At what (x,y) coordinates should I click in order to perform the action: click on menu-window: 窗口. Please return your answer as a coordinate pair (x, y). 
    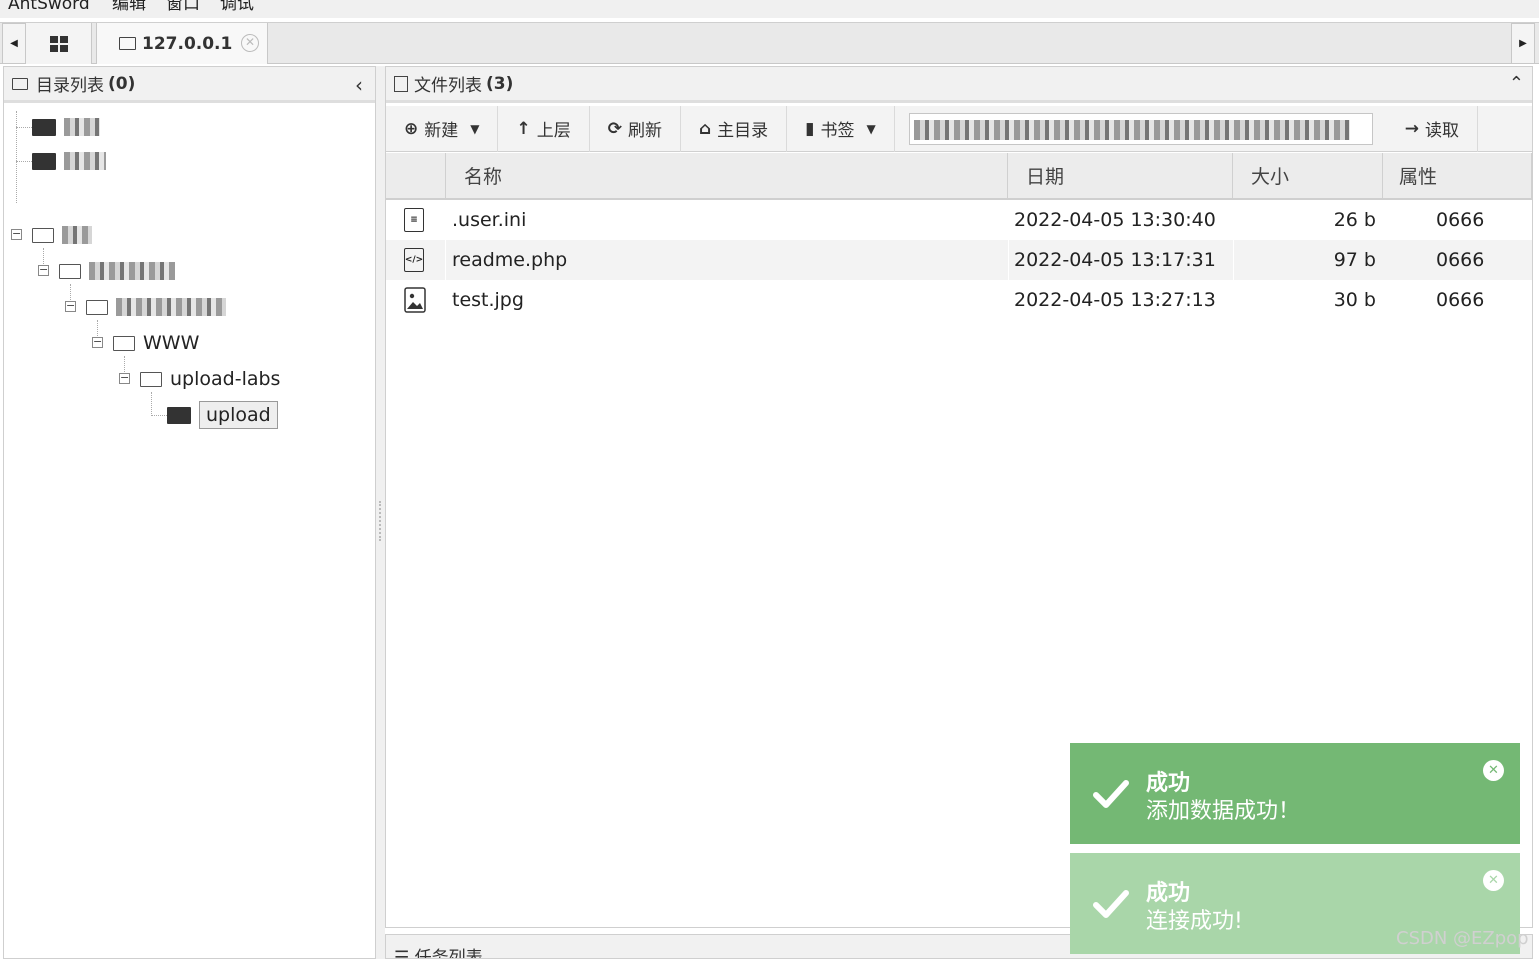
    Looking at the image, I should click on (183, 6).